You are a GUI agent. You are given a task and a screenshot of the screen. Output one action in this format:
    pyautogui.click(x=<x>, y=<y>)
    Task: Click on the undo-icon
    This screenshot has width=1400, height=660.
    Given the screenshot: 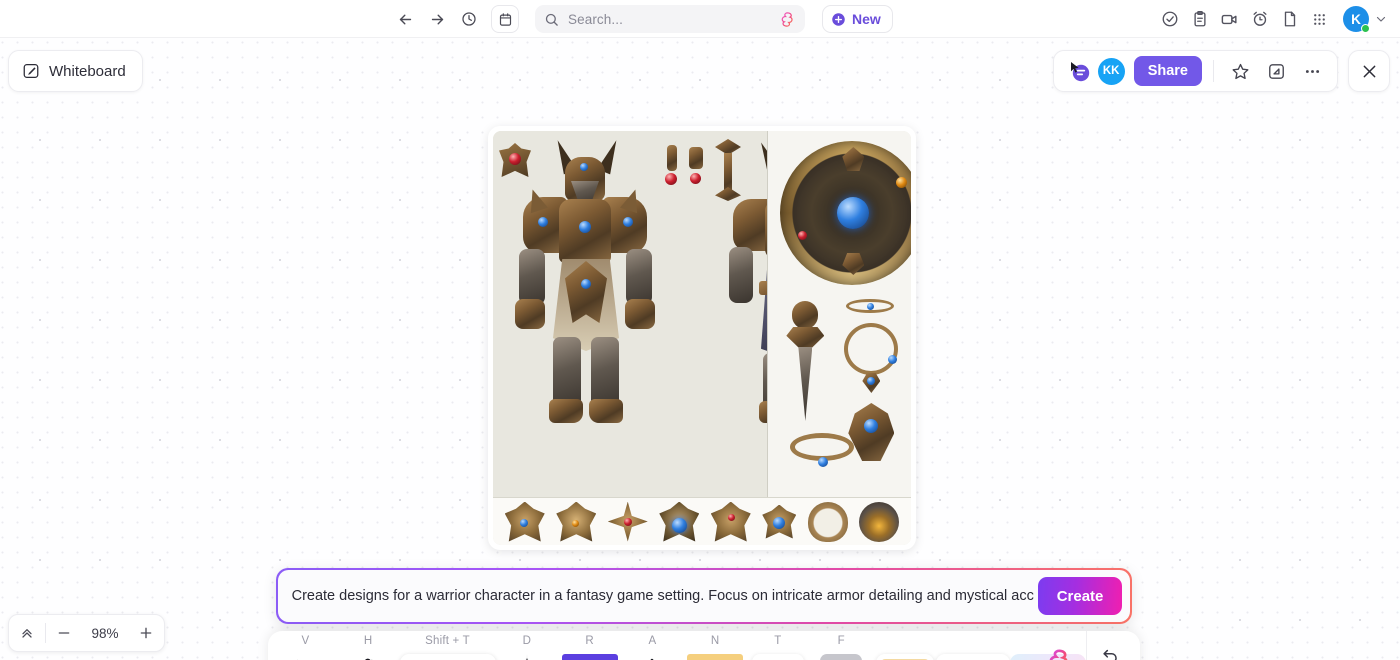 What is the action you would take?
    pyautogui.click(x=1110, y=654)
    